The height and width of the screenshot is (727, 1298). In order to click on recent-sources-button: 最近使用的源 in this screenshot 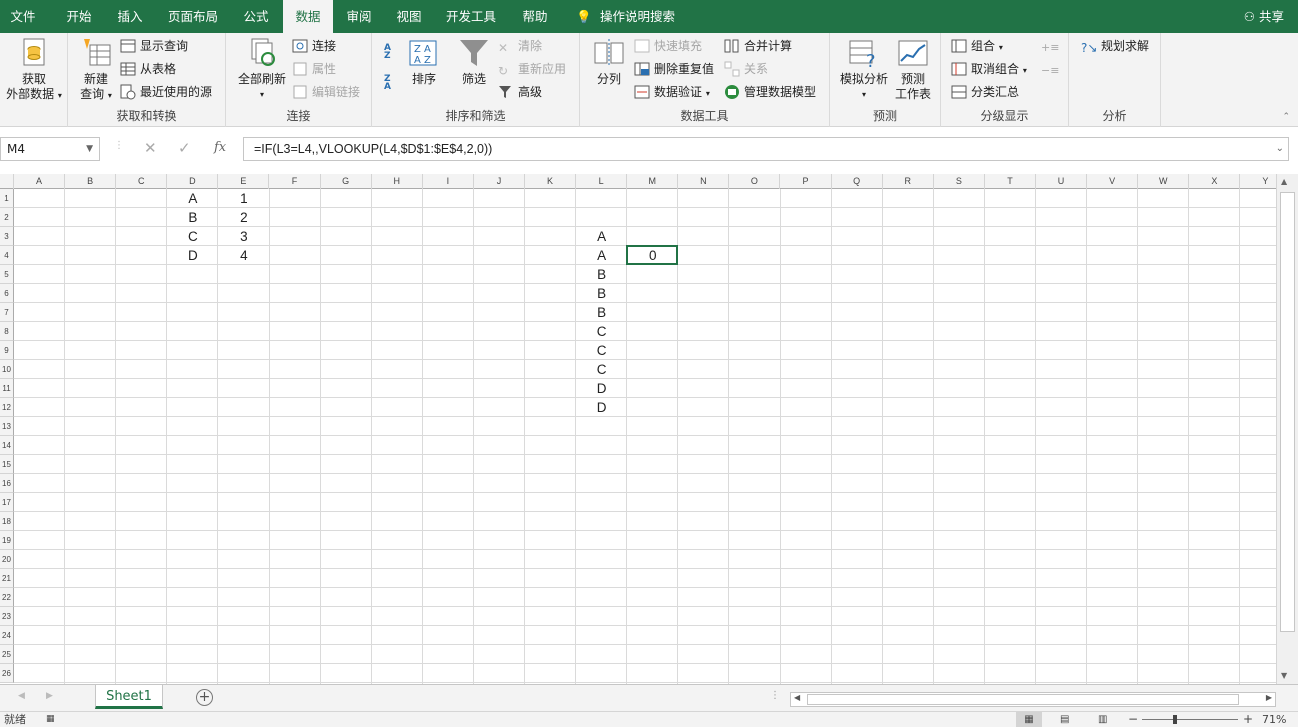, I will do `click(166, 92)`.